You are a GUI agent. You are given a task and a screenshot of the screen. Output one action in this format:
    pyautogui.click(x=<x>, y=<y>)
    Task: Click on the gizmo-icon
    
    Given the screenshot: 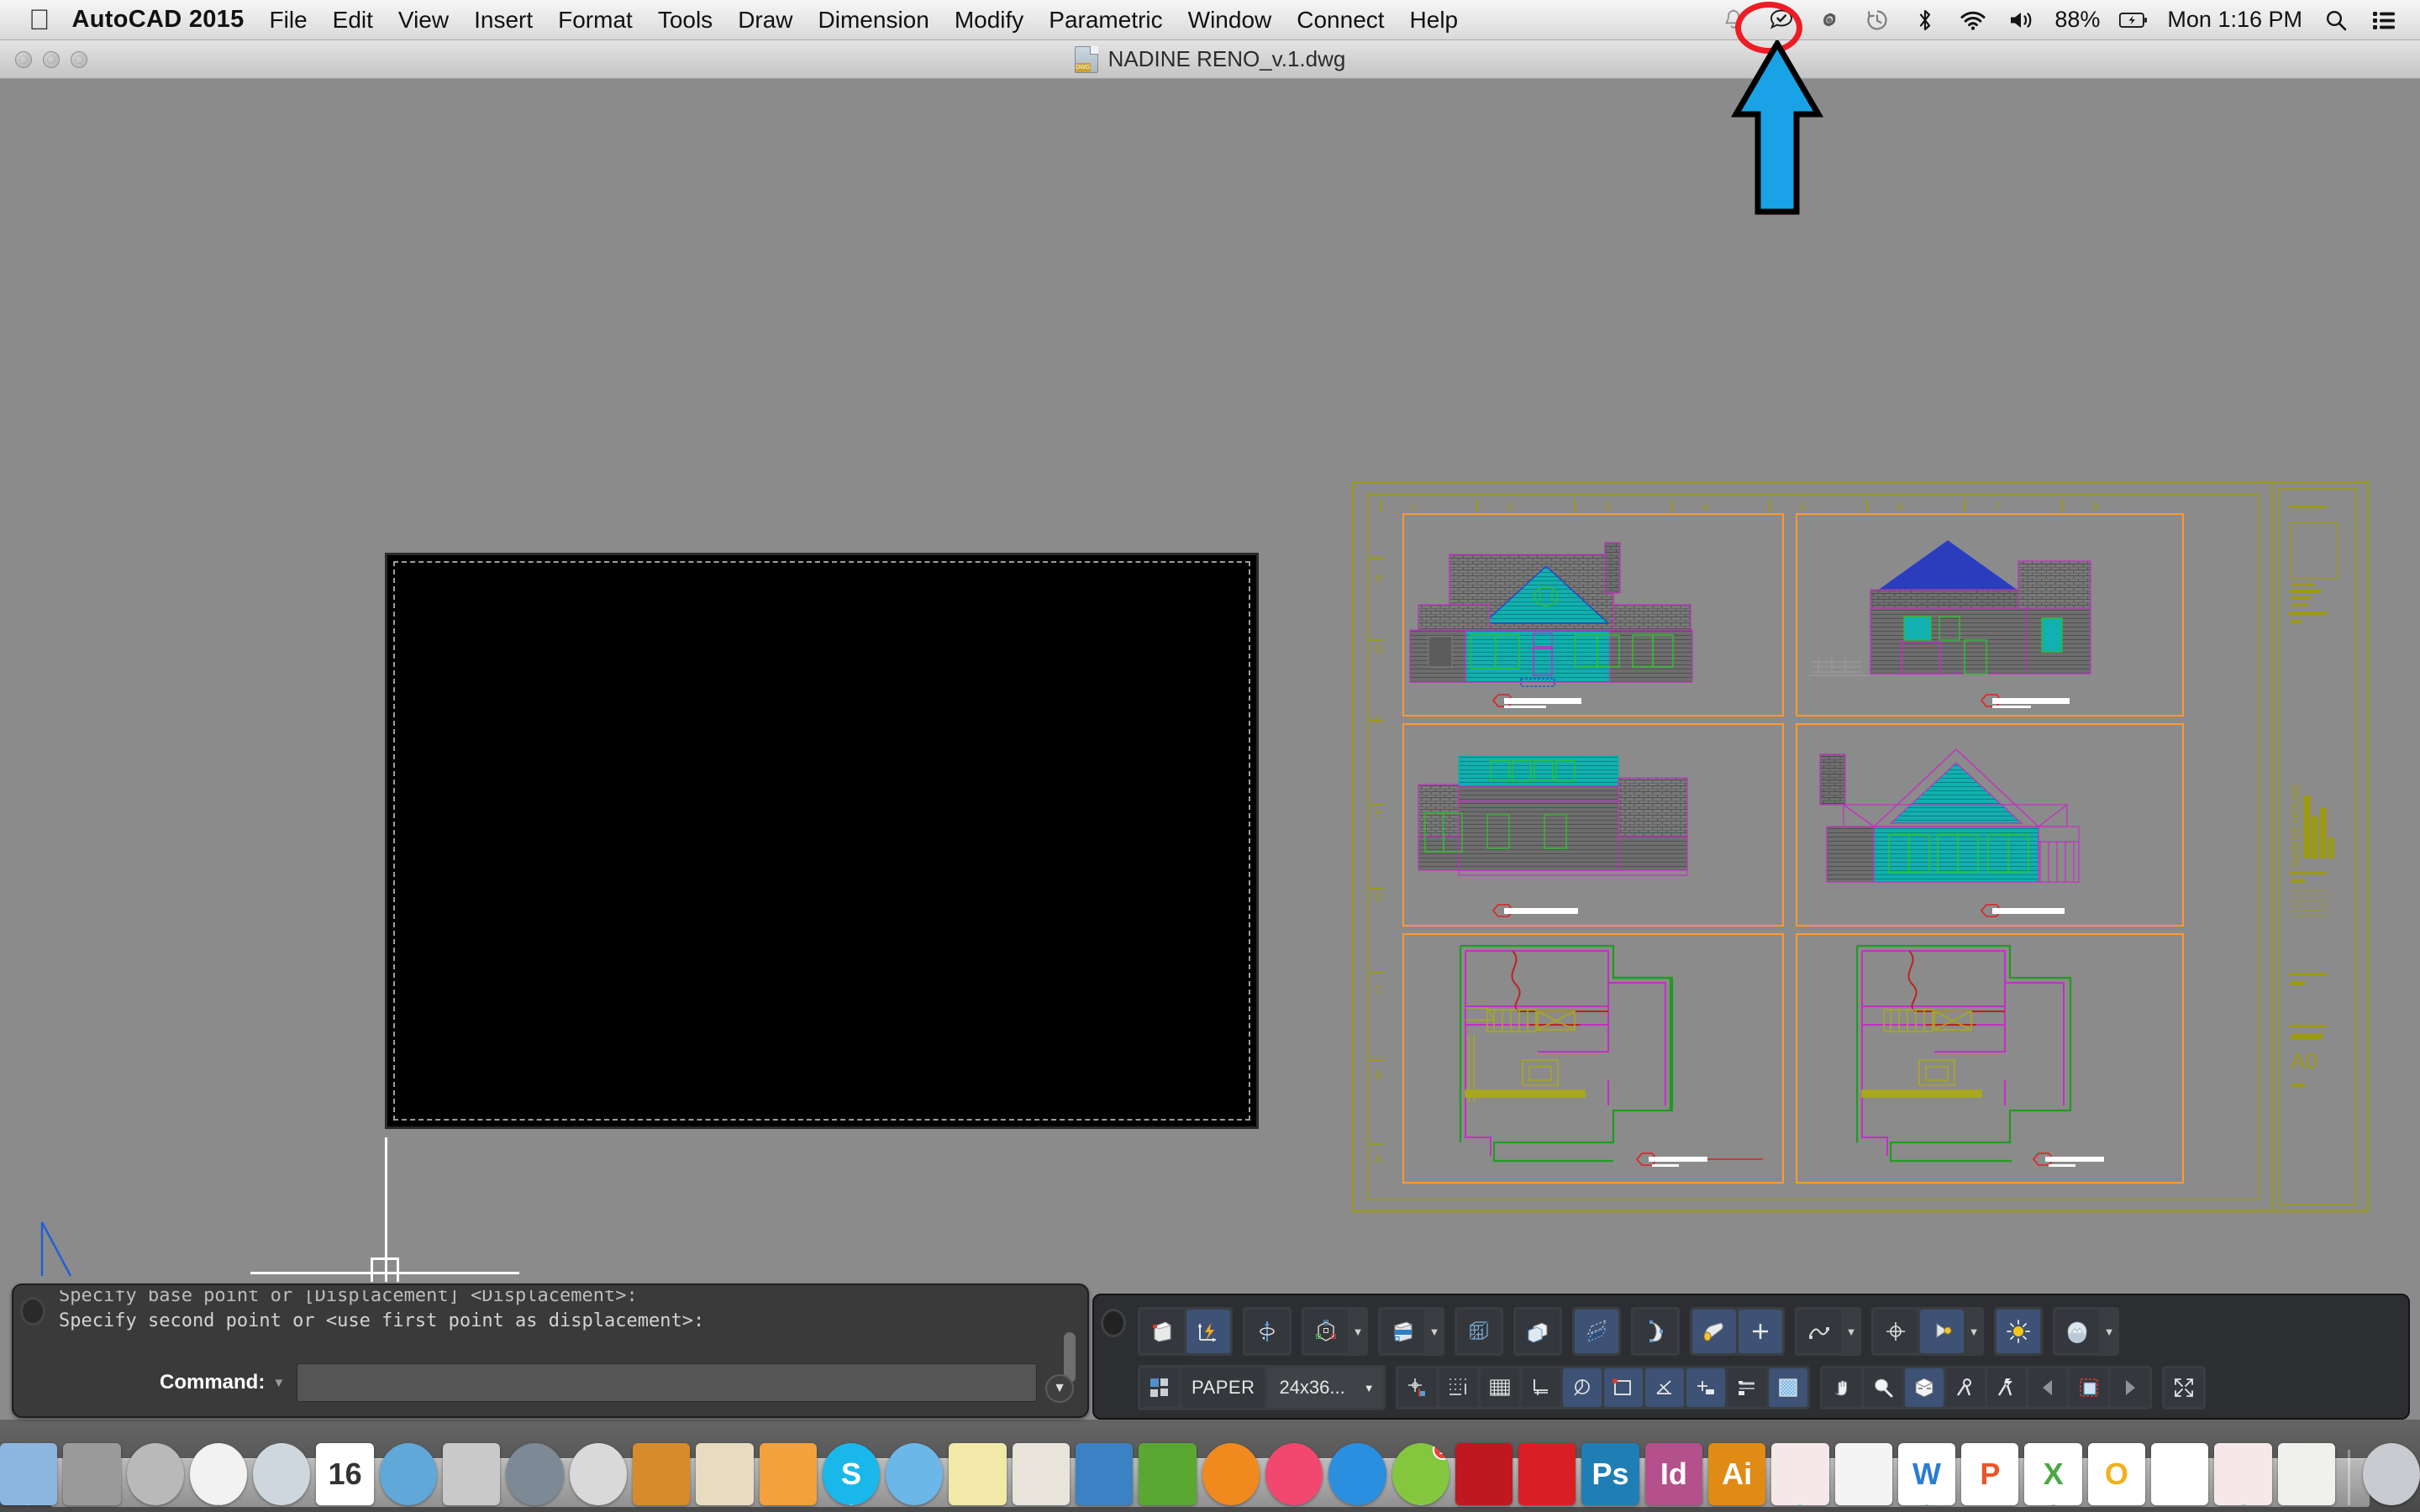 What is the action you would take?
    pyautogui.click(x=1896, y=1331)
    